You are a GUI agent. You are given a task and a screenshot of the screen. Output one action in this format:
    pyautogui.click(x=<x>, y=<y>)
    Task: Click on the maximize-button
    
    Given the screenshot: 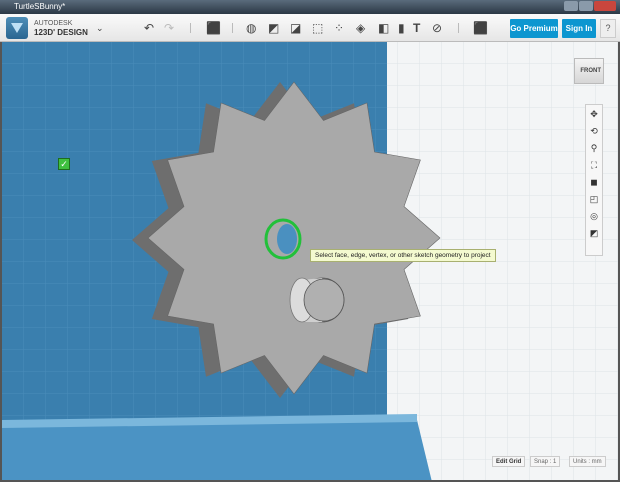 What is the action you would take?
    pyautogui.click(x=586, y=6)
    